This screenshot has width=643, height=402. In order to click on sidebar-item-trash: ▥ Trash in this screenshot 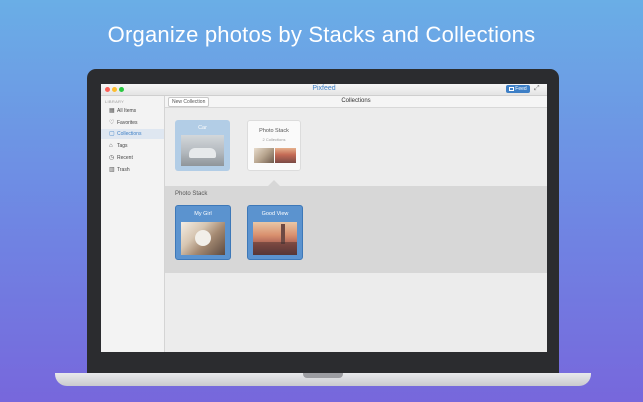, I will do `click(132, 170)`.